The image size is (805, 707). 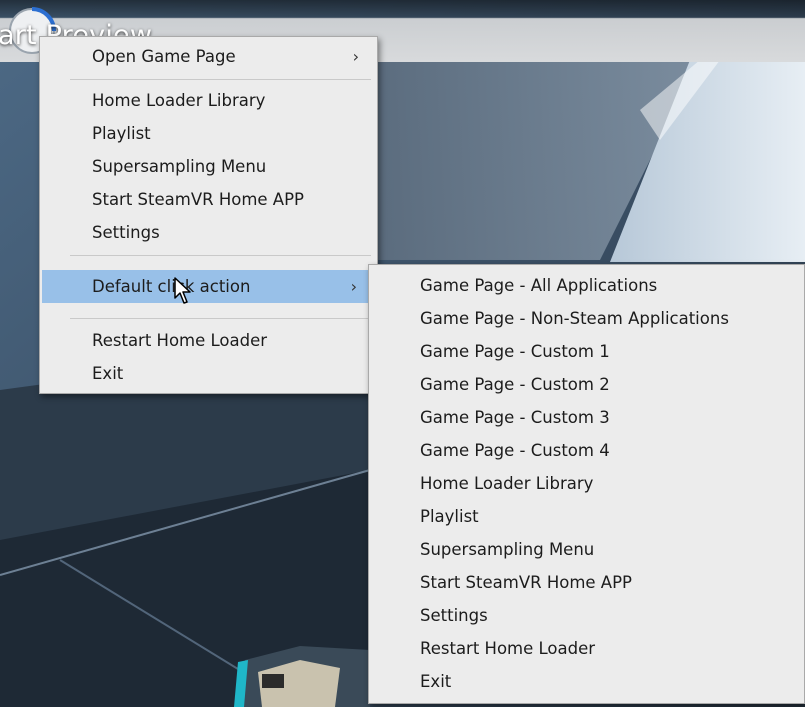 What do you see at coordinates (179, 100) in the screenshot?
I see `menu-item-label: Home Loader Library` at bounding box center [179, 100].